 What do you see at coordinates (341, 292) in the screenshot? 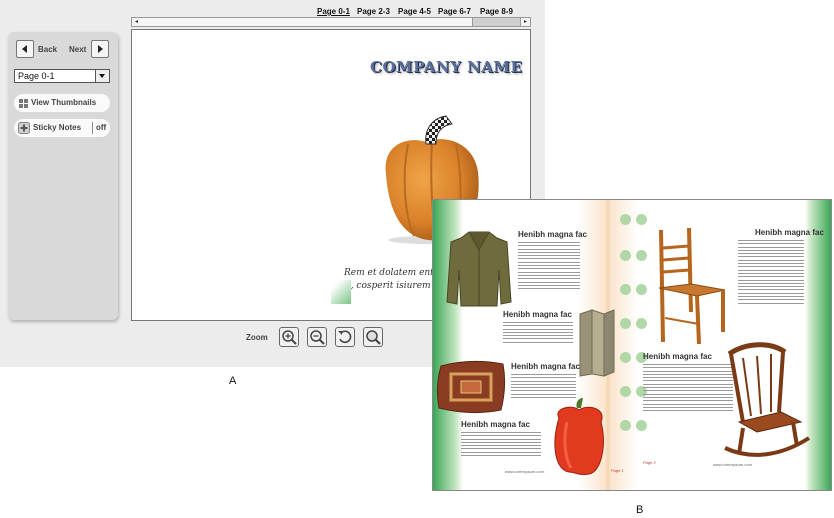
I see `page-corner-gradient` at bounding box center [341, 292].